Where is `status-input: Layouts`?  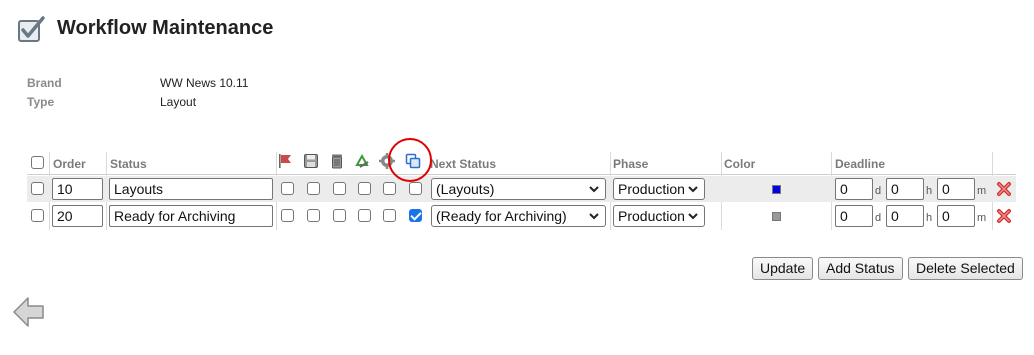
status-input: Layouts is located at coordinates (191, 189).